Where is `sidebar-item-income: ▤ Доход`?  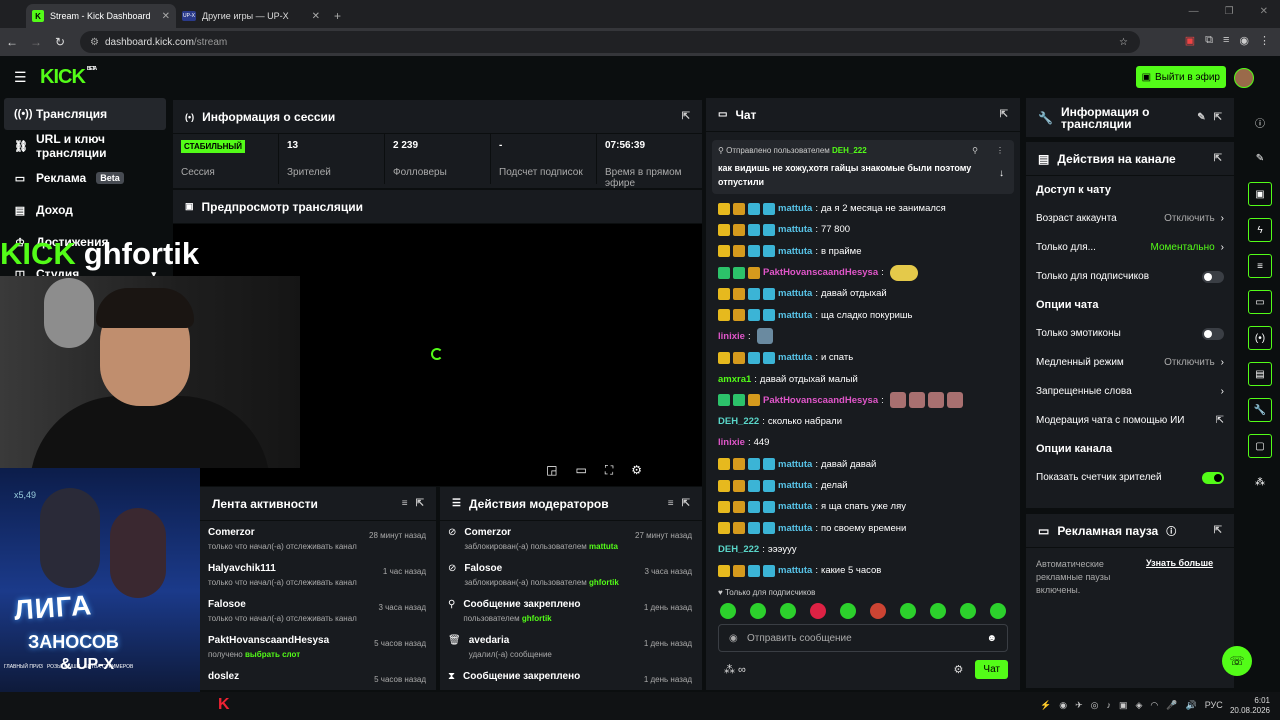 sidebar-item-income: ▤ Доход is located at coordinates (85, 210).